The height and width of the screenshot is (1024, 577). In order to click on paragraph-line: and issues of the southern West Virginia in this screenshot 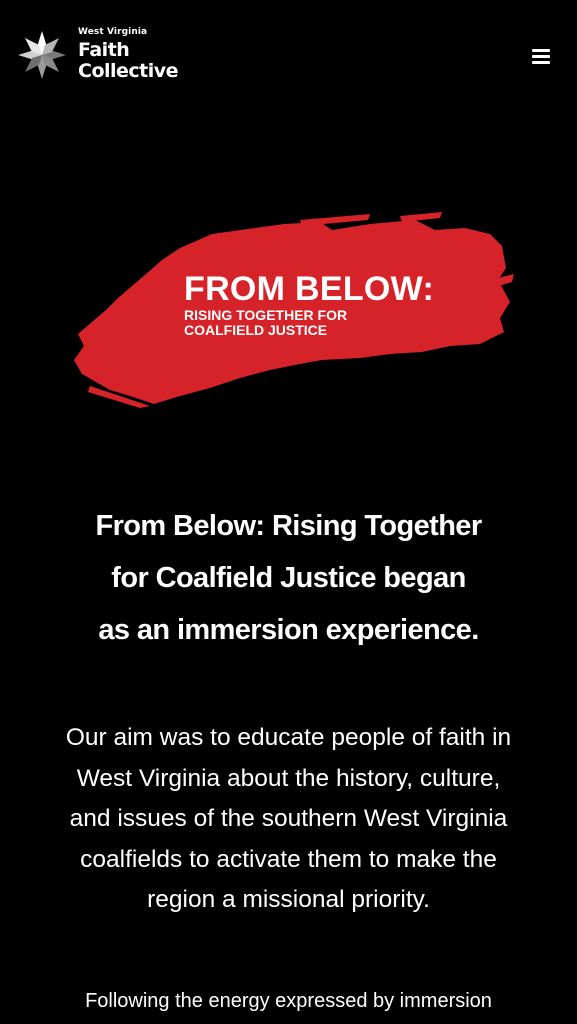, I will do `click(288, 818)`.